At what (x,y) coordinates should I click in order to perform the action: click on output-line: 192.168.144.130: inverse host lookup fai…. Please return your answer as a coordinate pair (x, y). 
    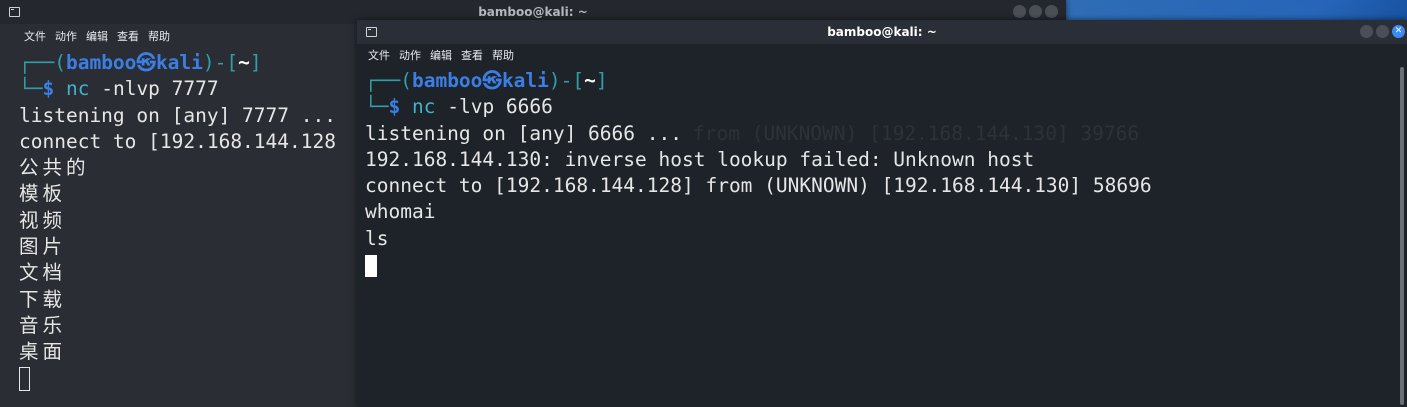
    Looking at the image, I should click on (700, 159).